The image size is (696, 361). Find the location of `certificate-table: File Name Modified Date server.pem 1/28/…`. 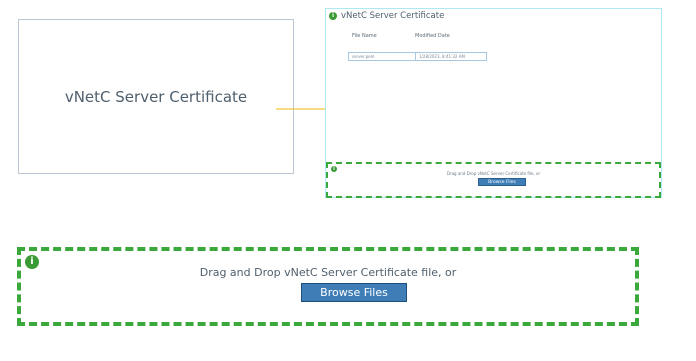

certificate-table: File Name Modified Date server.pem 1/28/… is located at coordinates (417, 46).